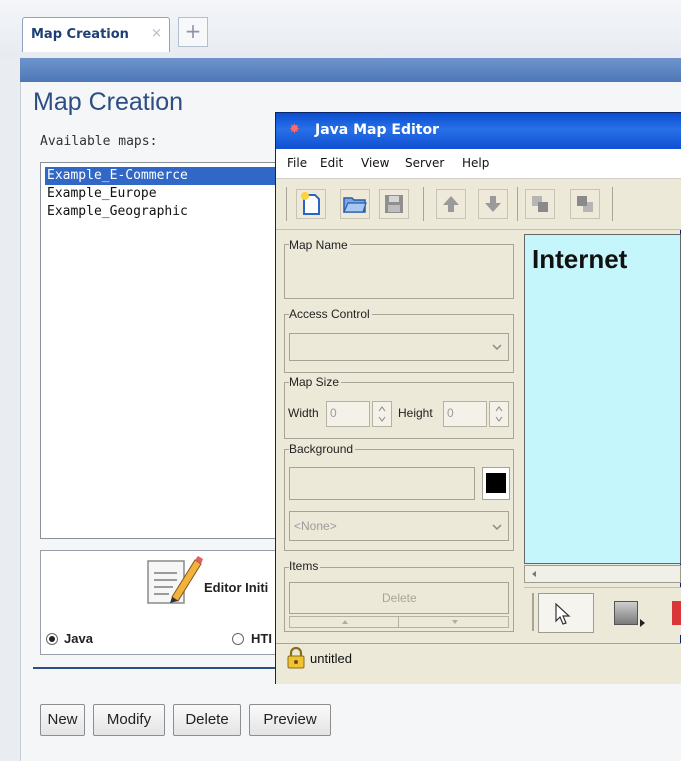 The width and height of the screenshot is (681, 761). What do you see at coordinates (175, 580) in the screenshot?
I see `editor-pencil-icon` at bounding box center [175, 580].